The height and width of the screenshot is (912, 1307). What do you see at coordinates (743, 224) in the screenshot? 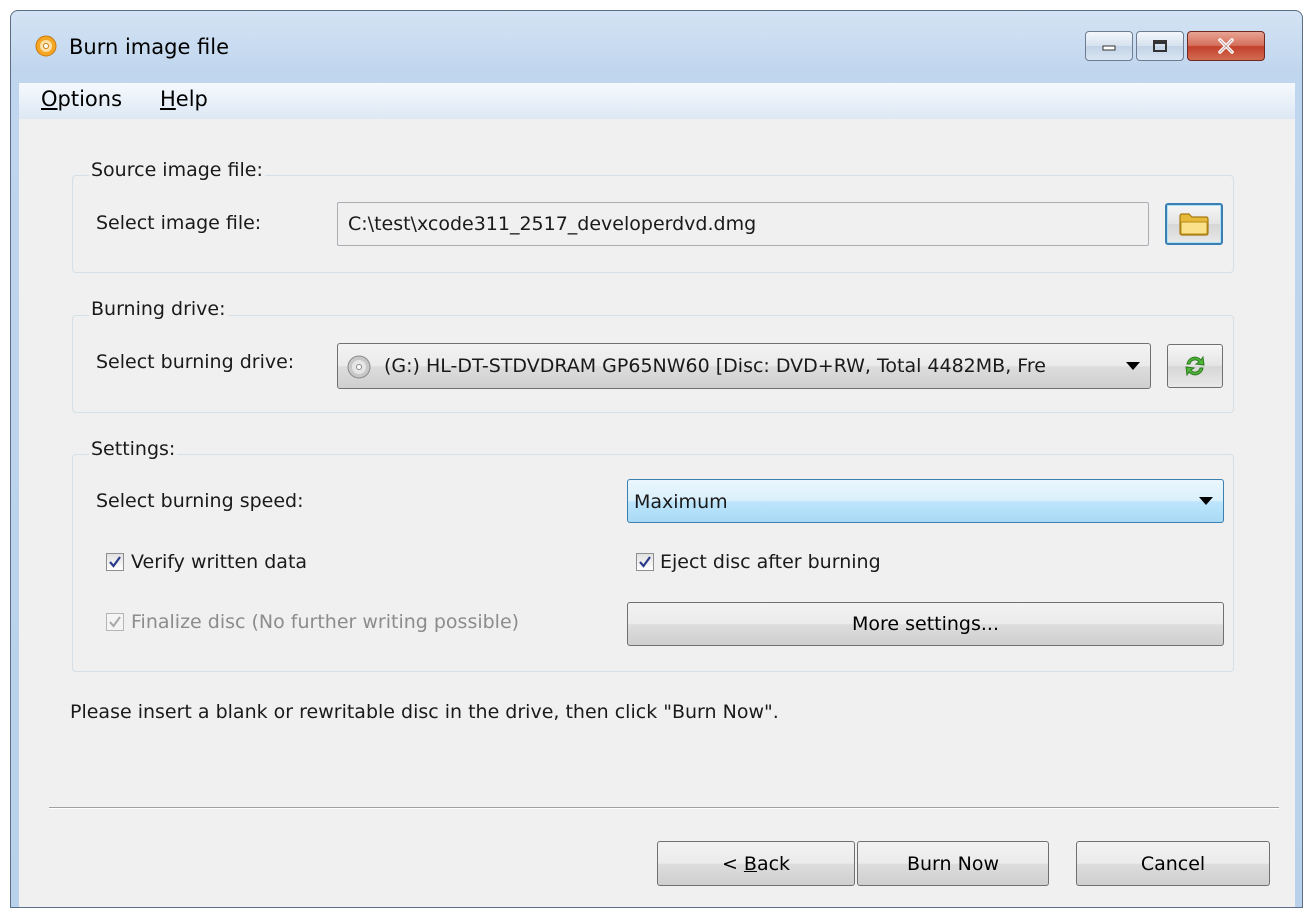
I see `image-file-path-field: C:\test\xcode311_2517_developerdvd.dmg` at bounding box center [743, 224].